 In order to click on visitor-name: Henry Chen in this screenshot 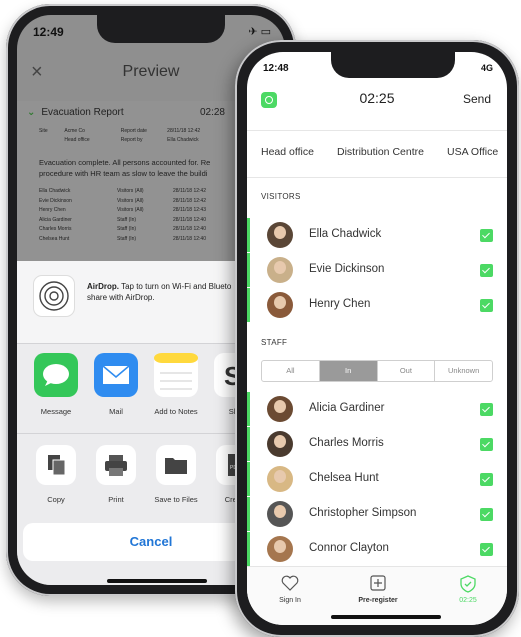, I will do `click(340, 304)`.